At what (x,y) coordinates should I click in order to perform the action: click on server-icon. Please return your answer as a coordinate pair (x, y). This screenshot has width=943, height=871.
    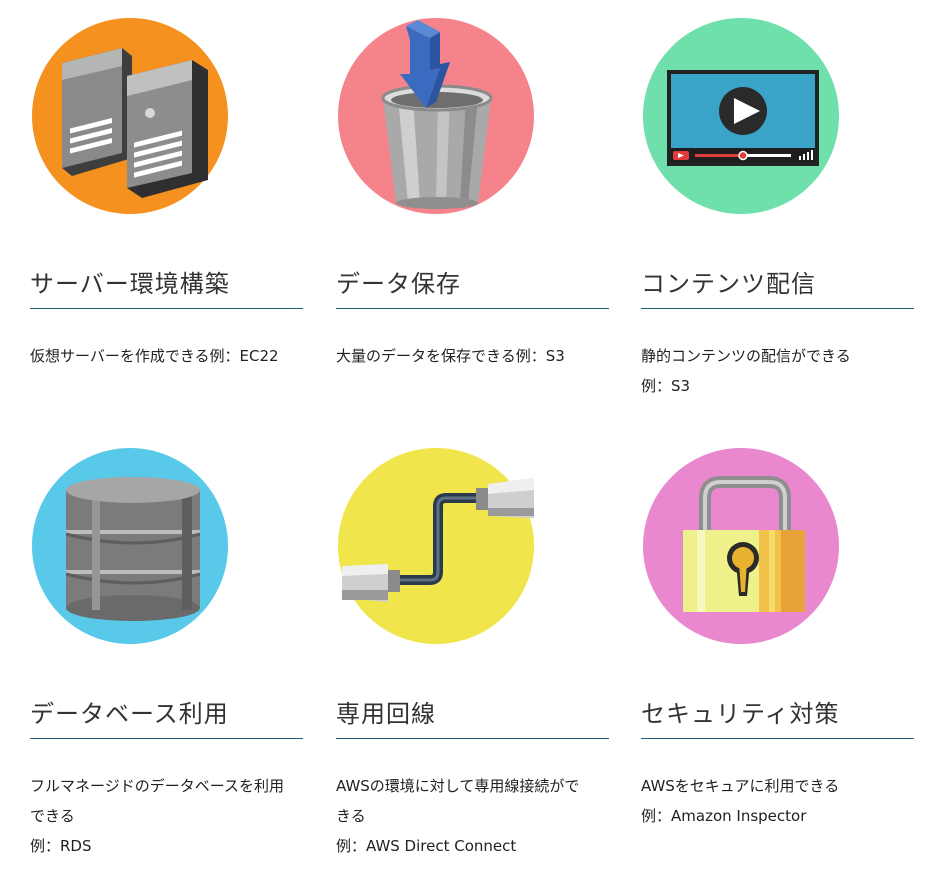
    Looking at the image, I should click on (130, 116).